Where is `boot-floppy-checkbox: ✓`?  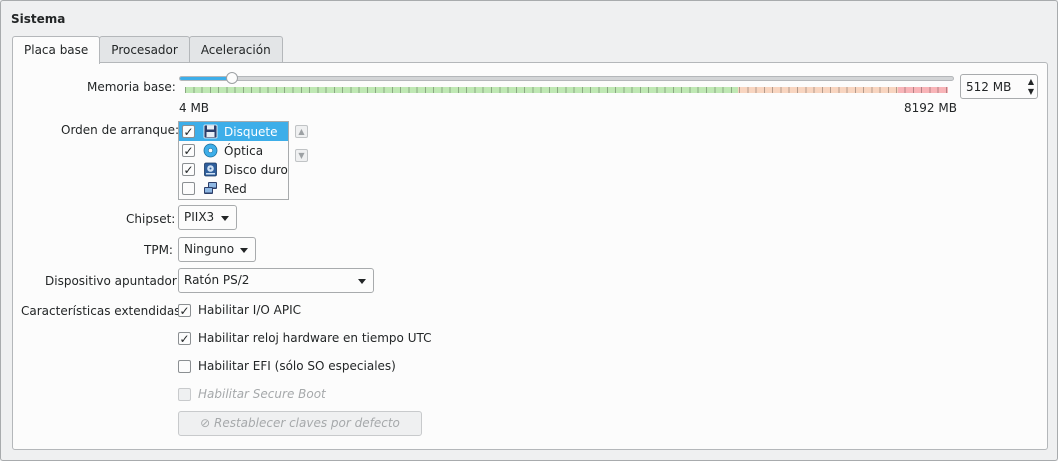 boot-floppy-checkbox: ✓ is located at coordinates (188, 131).